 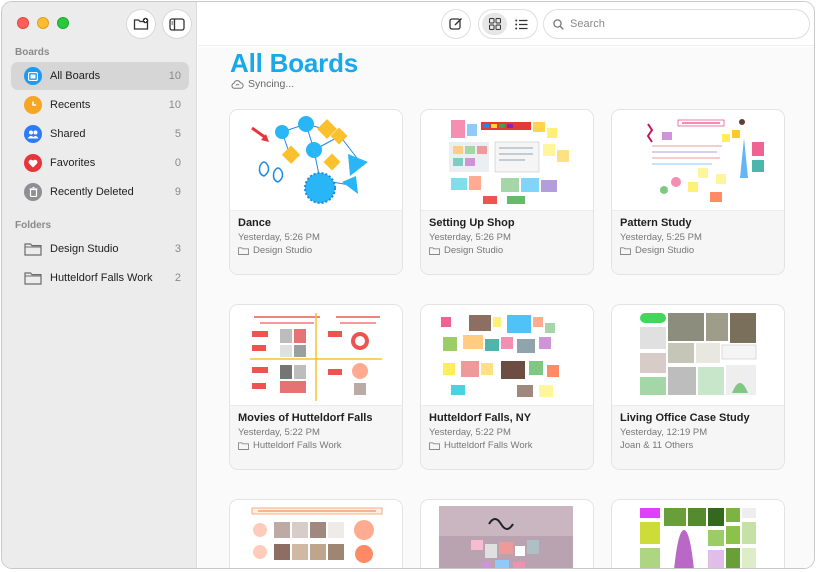 I want to click on sidebar-item-label: Recently Deleted, so click(x=92, y=192).